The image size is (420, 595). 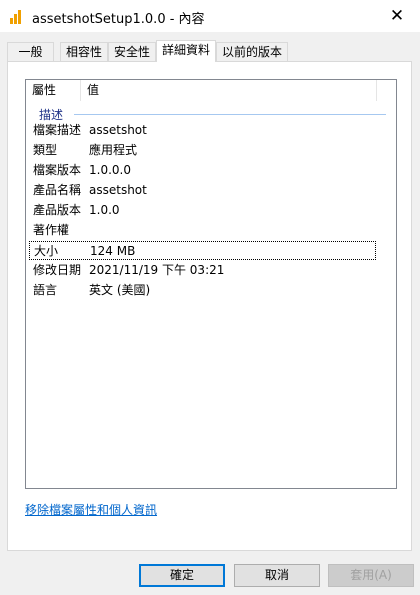 I want to click on close-icon: ✕, so click(x=397, y=16).